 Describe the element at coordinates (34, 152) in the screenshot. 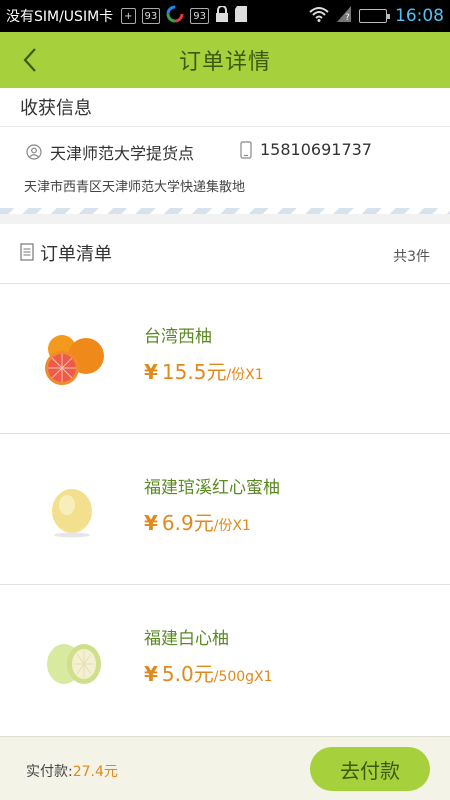

I see `user-icon` at that location.